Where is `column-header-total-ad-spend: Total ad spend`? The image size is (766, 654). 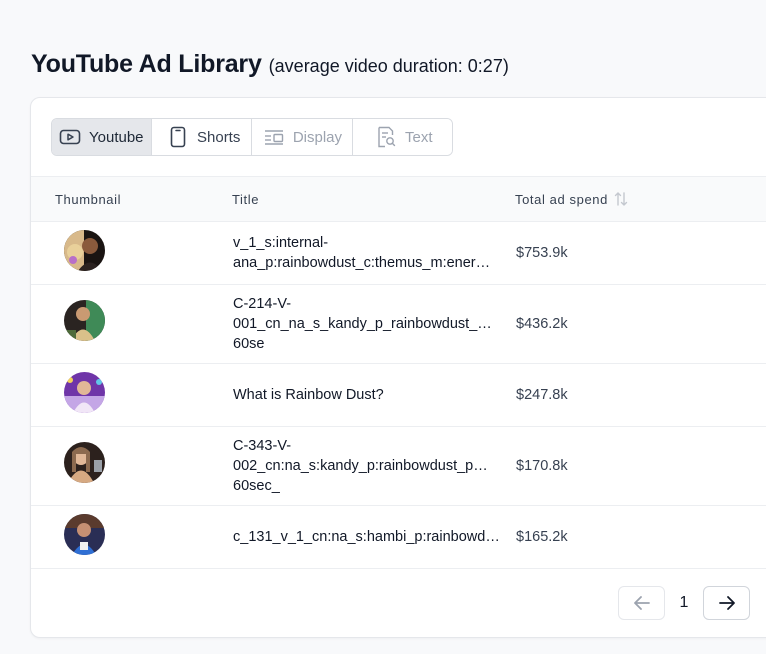
column-header-total-ad-spend: Total ad spend is located at coordinates (571, 199).